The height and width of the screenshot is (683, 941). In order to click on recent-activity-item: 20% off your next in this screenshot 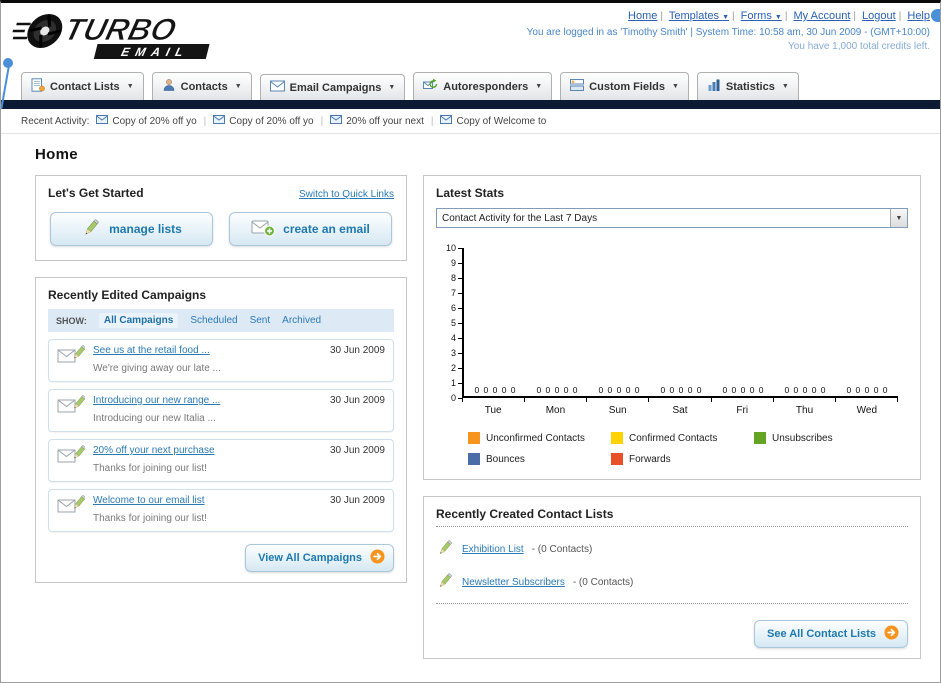, I will do `click(377, 121)`.